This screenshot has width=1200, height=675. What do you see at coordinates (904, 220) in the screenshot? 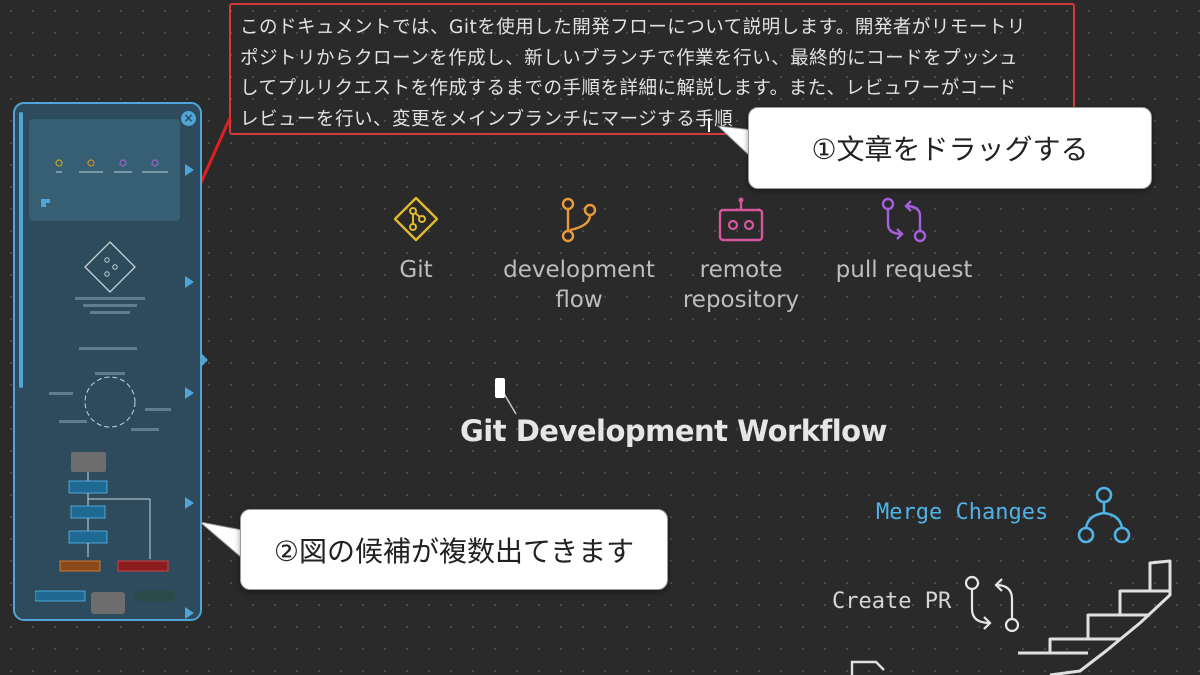
I see `pull-request-icon` at bounding box center [904, 220].